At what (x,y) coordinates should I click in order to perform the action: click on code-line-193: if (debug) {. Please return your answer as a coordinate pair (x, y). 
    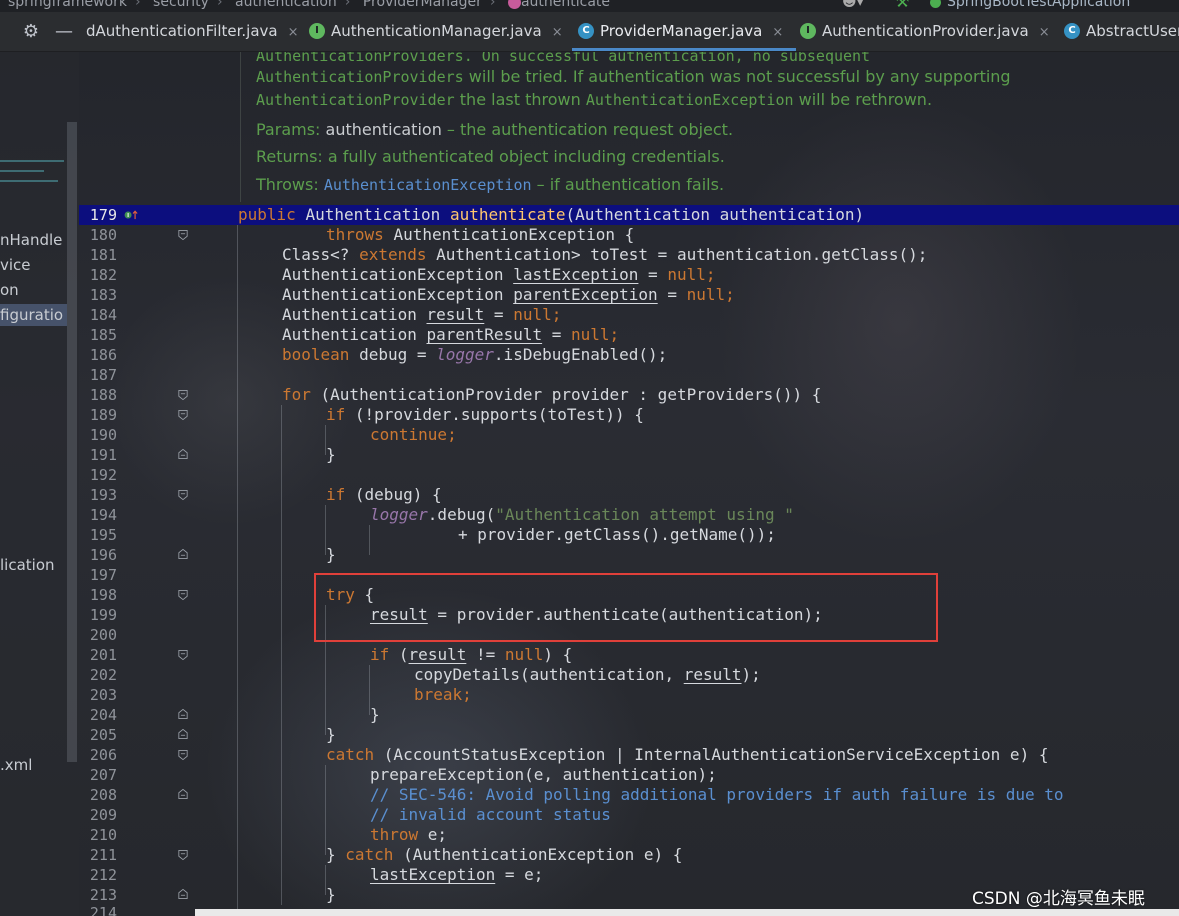
    Looking at the image, I should click on (384, 495).